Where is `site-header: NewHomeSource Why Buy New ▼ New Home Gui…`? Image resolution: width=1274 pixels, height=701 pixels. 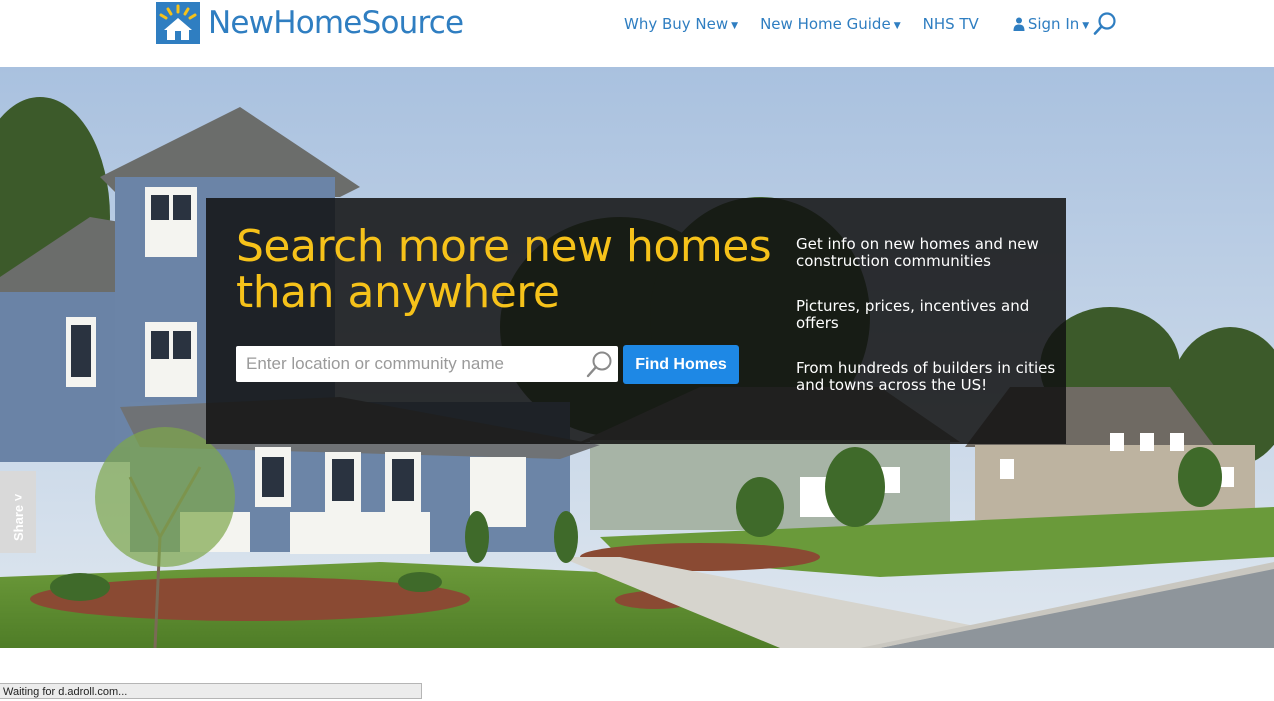
site-header: NewHomeSource Why Buy New ▼ New Home Gui… is located at coordinates (637, 33).